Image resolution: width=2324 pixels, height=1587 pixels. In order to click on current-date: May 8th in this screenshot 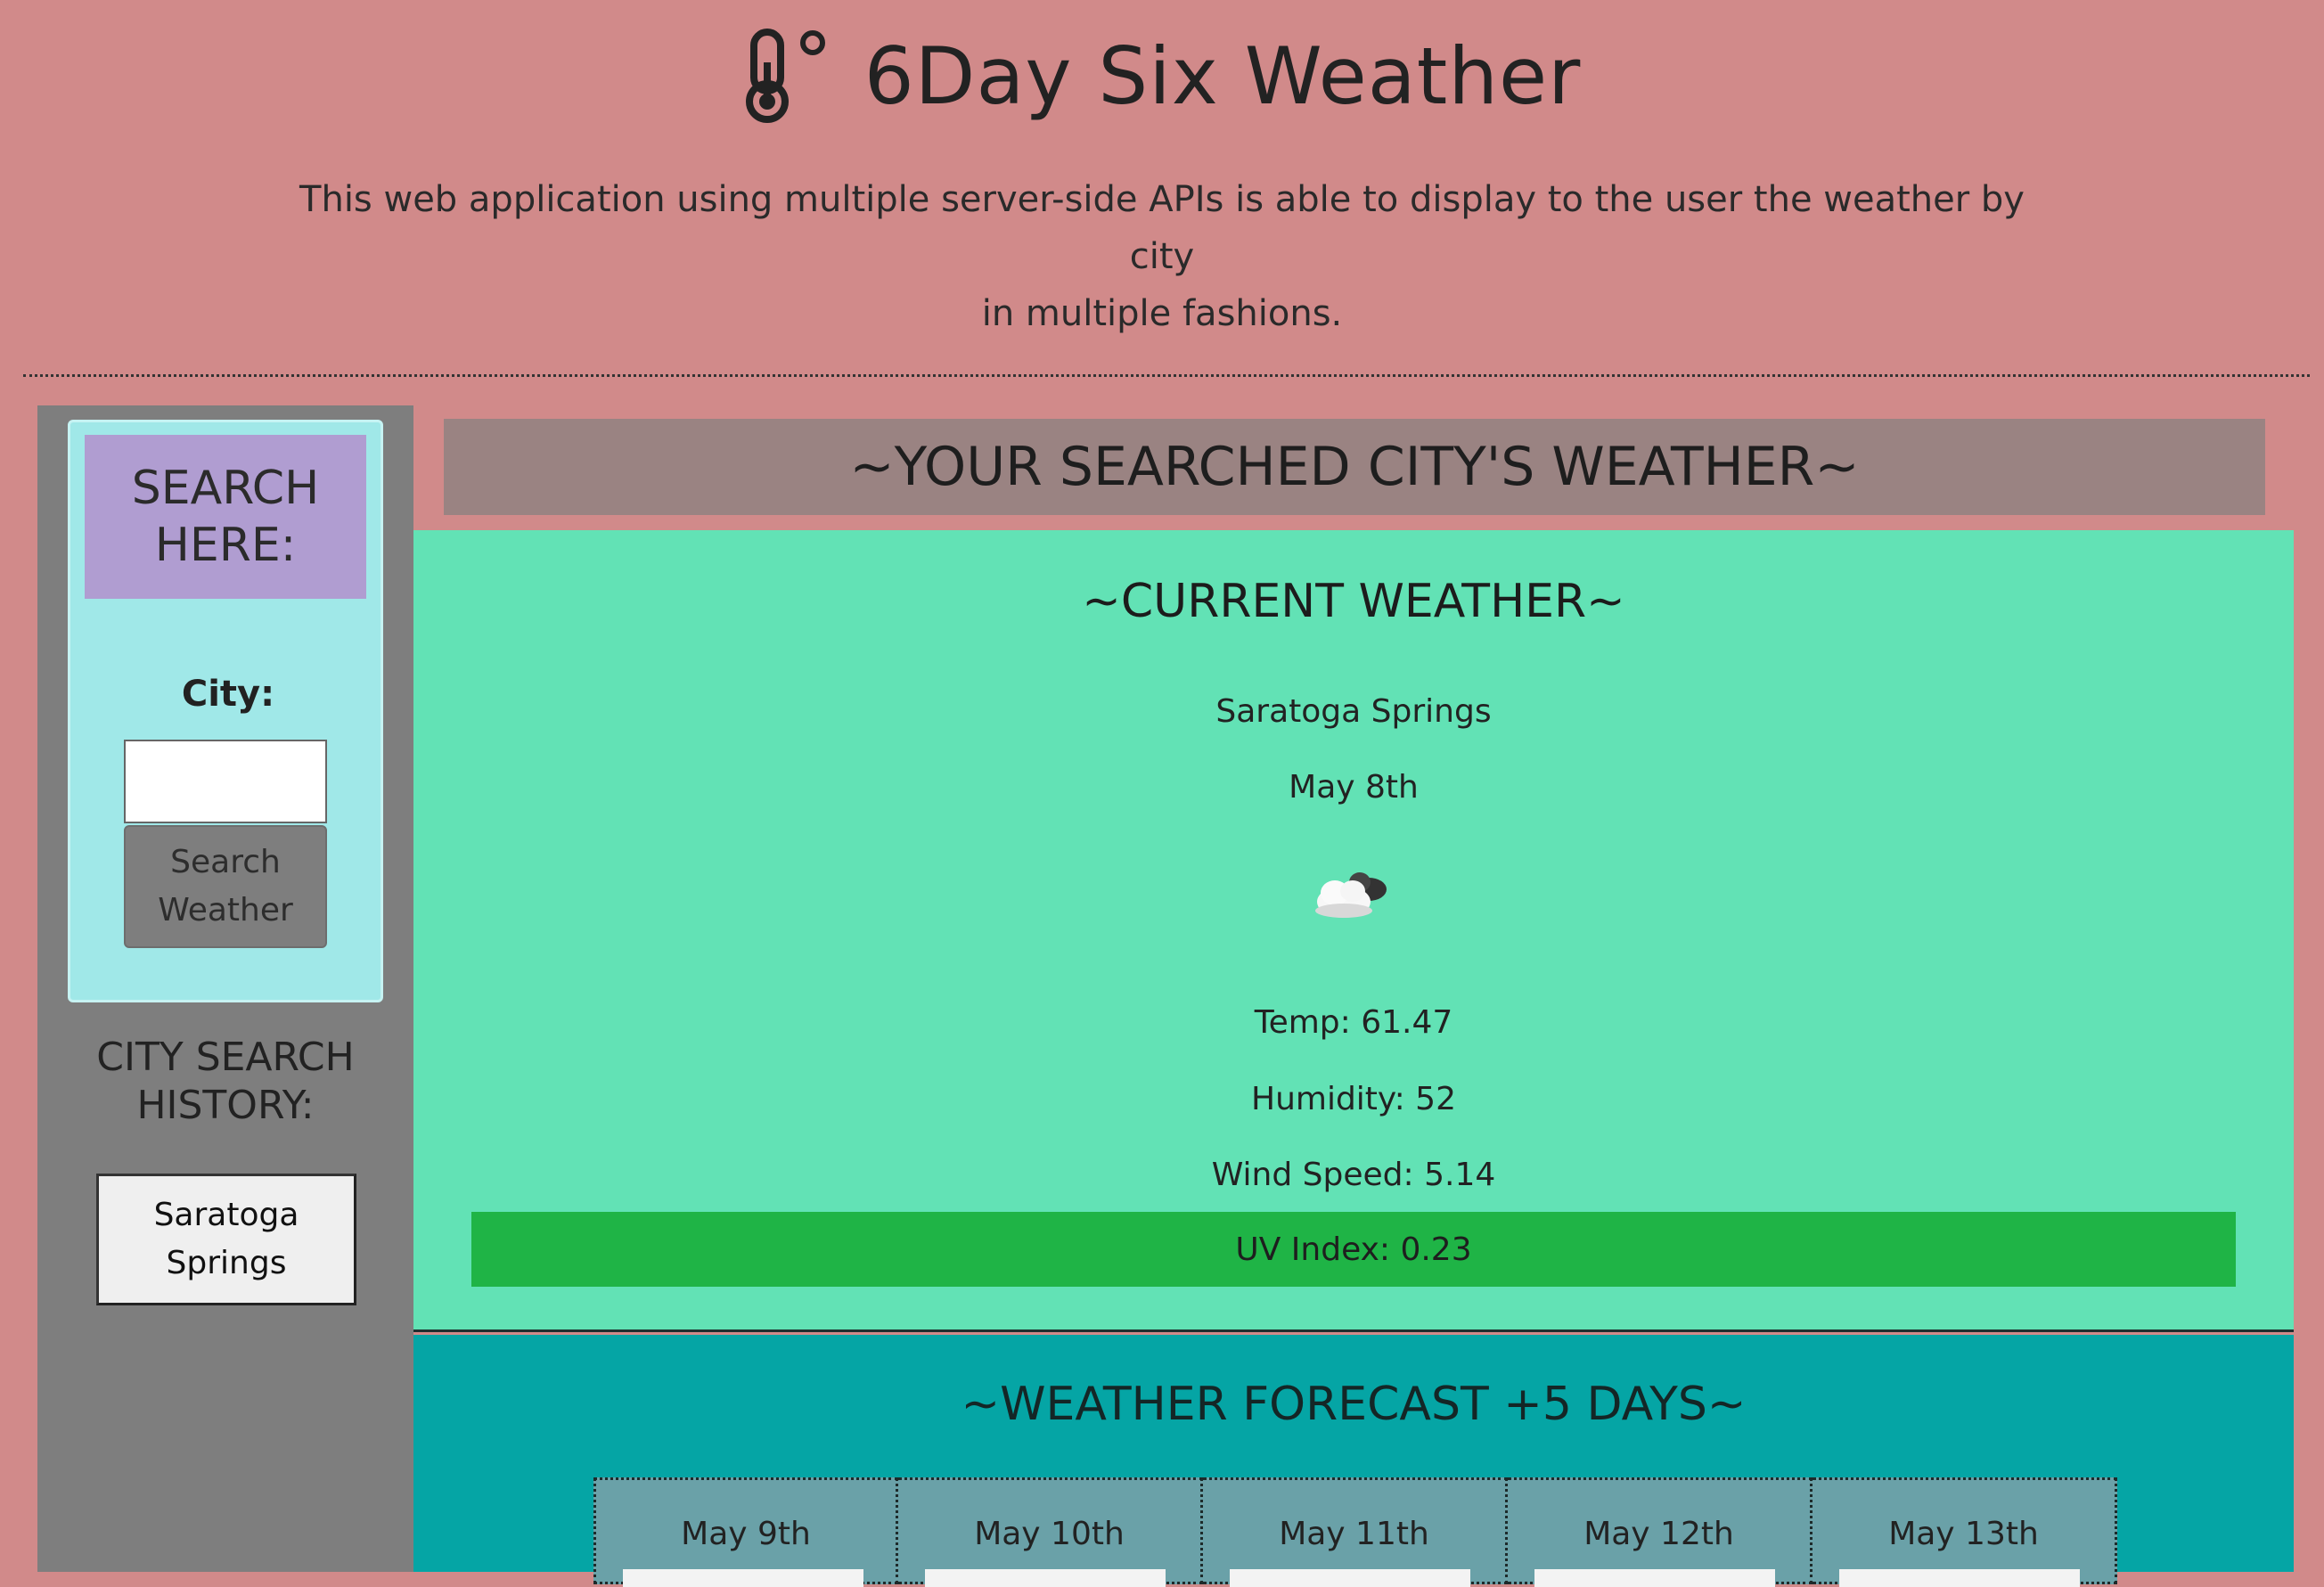, I will do `click(1354, 787)`.